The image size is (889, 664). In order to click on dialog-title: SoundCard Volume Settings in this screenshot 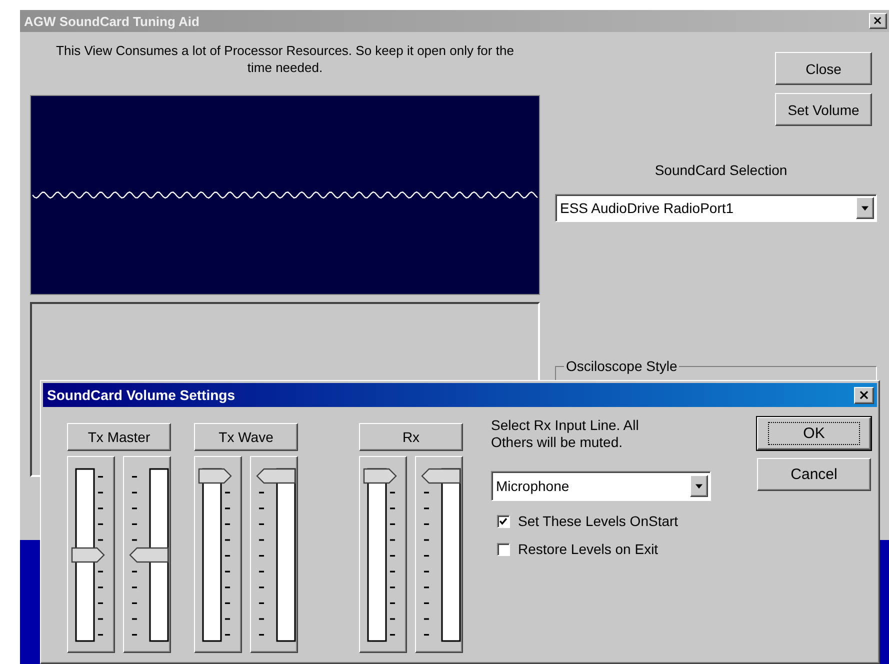, I will do `click(141, 395)`.